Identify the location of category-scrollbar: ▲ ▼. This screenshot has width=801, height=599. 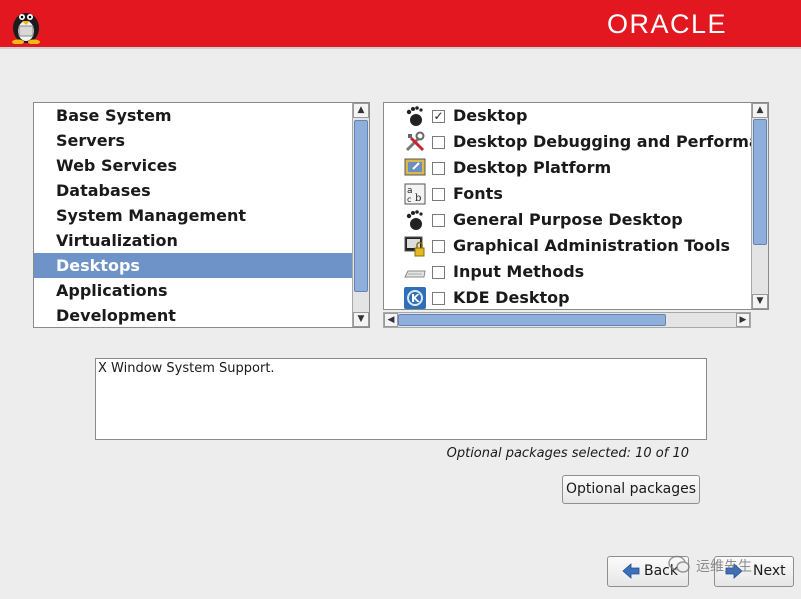
(360, 215).